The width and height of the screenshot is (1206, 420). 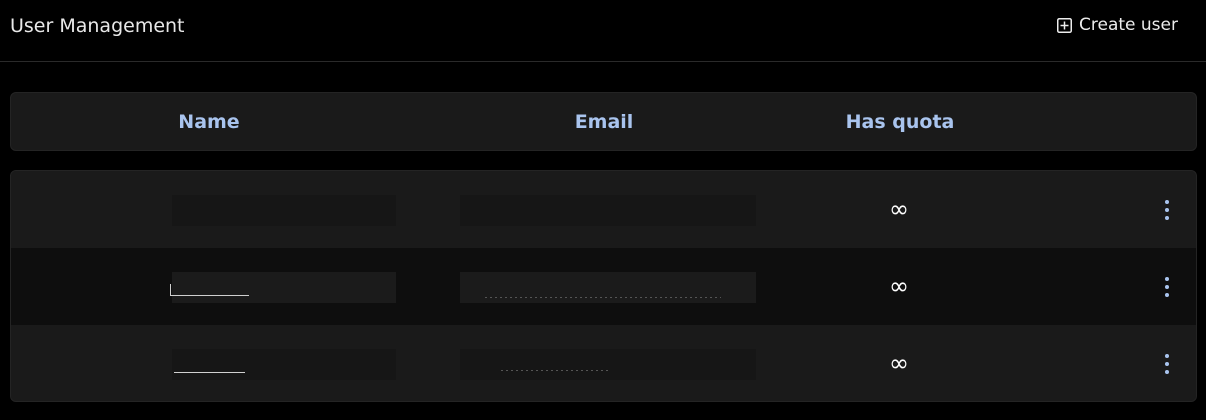 What do you see at coordinates (900, 122) in the screenshot?
I see `column-header-has-quota: Has quota` at bounding box center [900, 122].